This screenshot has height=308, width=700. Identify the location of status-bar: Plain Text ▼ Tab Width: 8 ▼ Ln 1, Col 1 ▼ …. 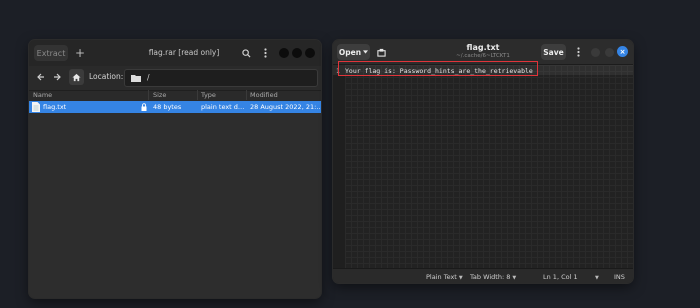
(483, 275).